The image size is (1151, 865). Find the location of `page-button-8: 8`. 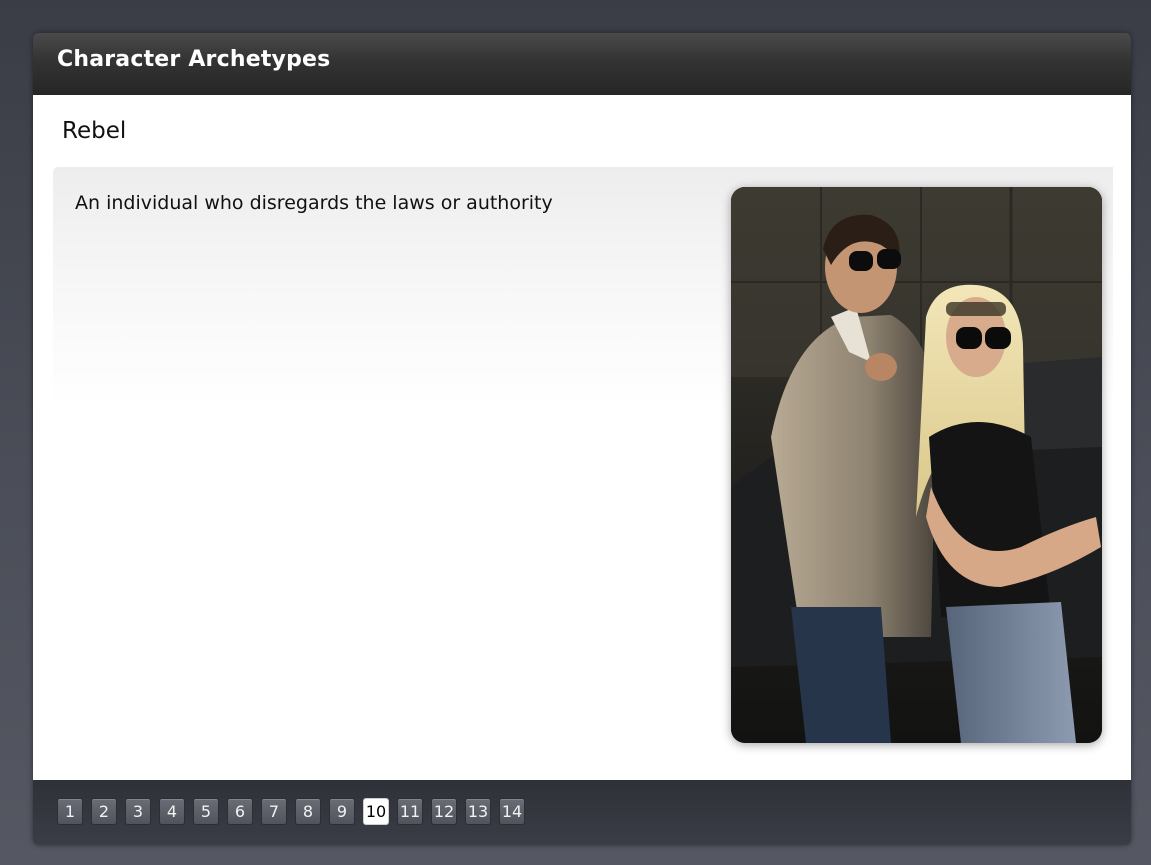

page-button-8: 8 is located at coordinates (308, 811).